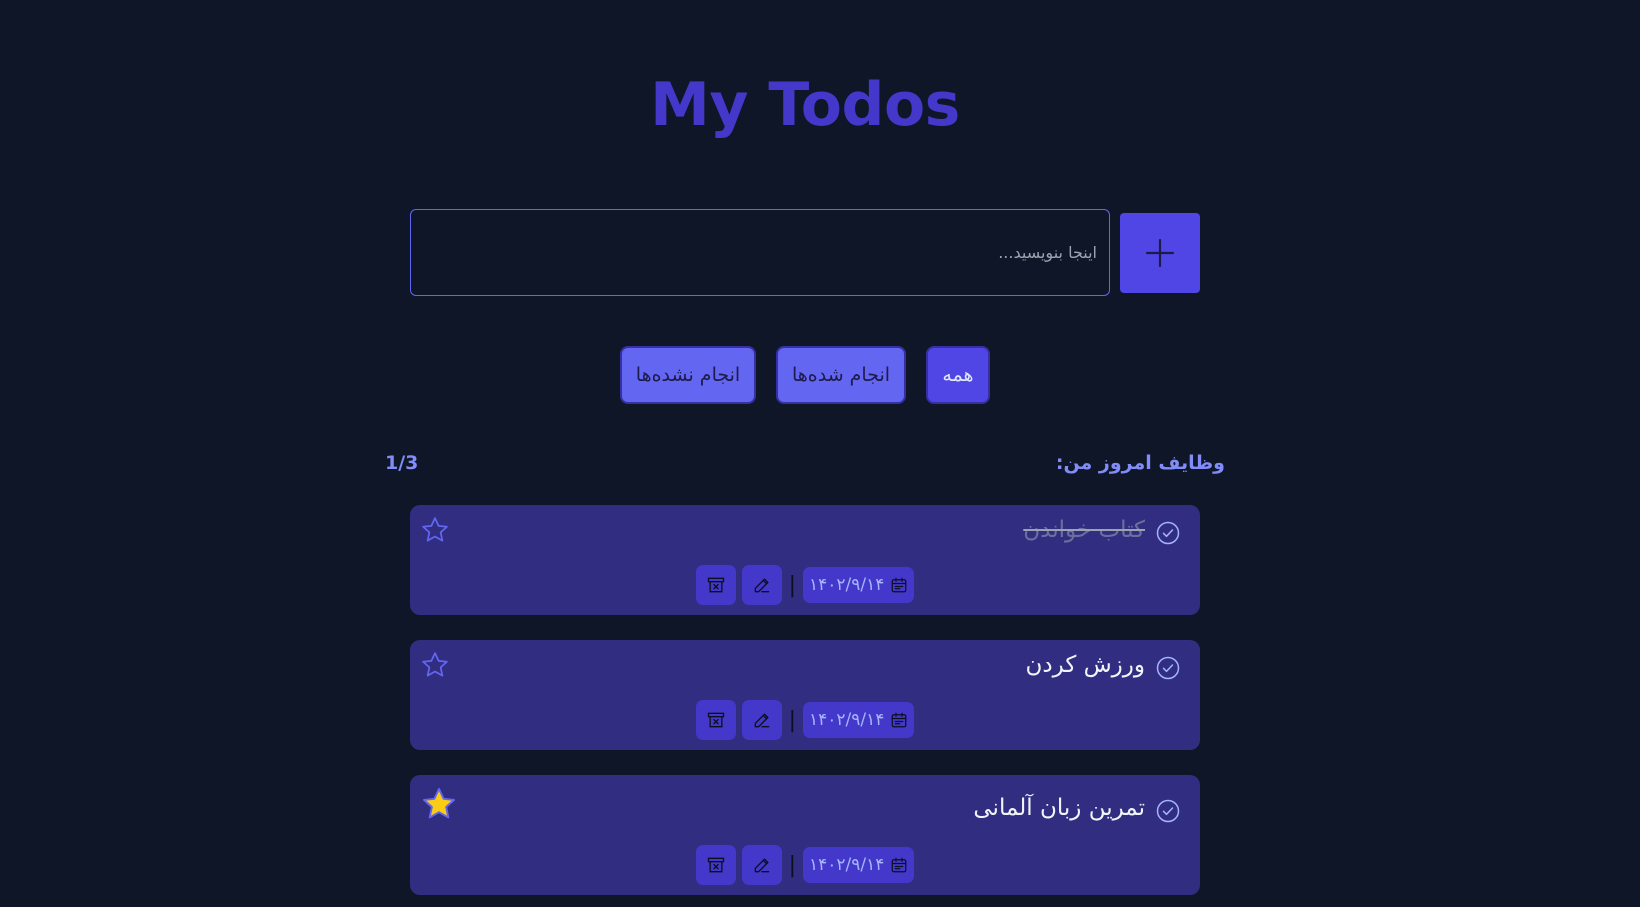 The height and width of the screenshot is (907, 1640). What do you see at coordinates (805, 105) in the screenshot?
I see `page-title: My Todos` at bounding box center [805, 105].